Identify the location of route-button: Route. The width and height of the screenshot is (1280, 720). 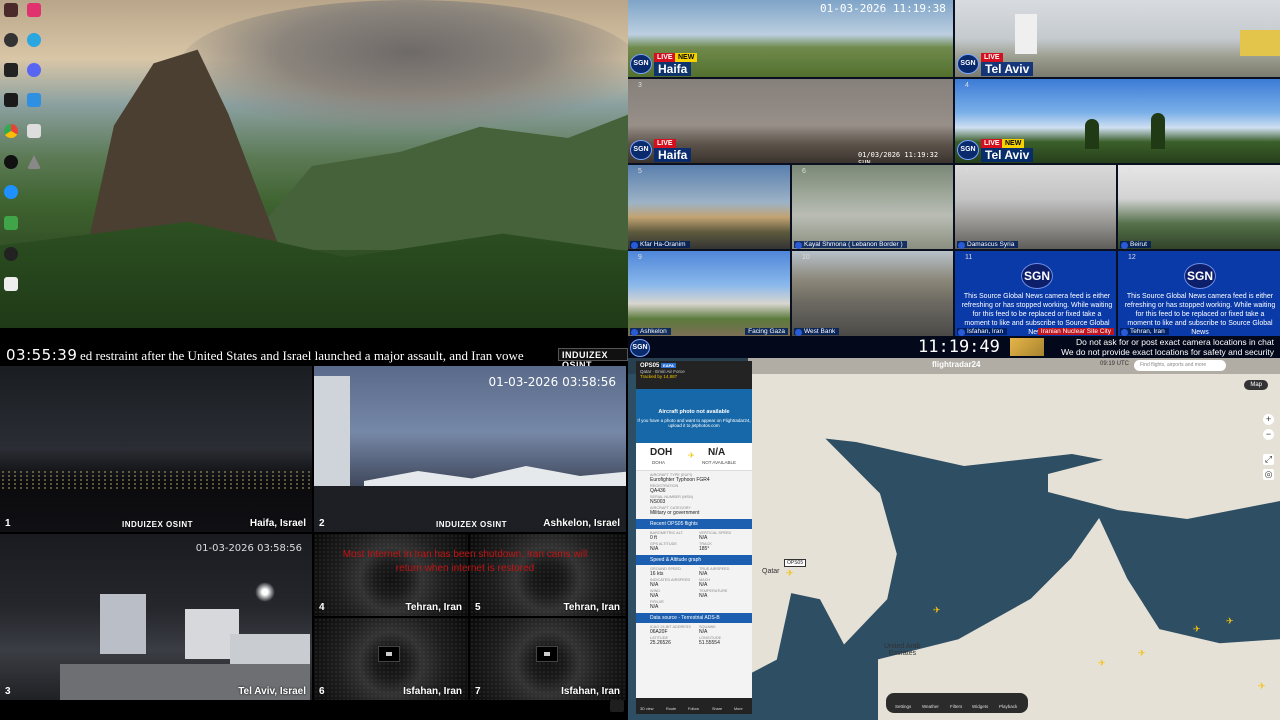
(671, 709).